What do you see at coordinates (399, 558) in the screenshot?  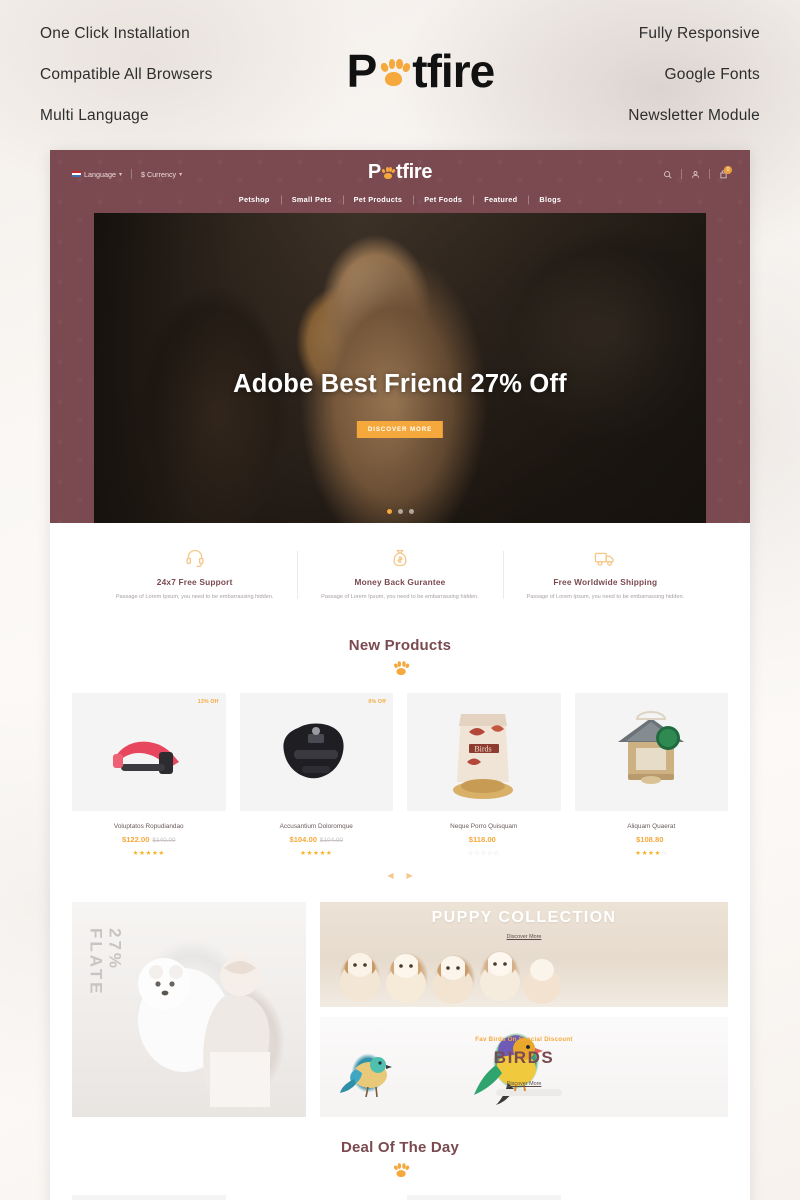 I see `money-bag-icon` at bounding box center [399, 558].